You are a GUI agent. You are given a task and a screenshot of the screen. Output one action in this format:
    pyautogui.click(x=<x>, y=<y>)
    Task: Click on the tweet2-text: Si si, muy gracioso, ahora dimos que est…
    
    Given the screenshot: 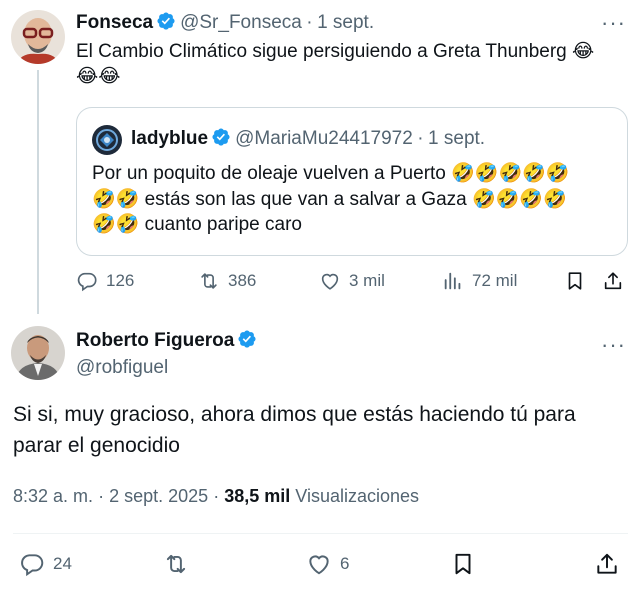 What is the action you would take?
    pyautogui.click(x=294, y=430)
    